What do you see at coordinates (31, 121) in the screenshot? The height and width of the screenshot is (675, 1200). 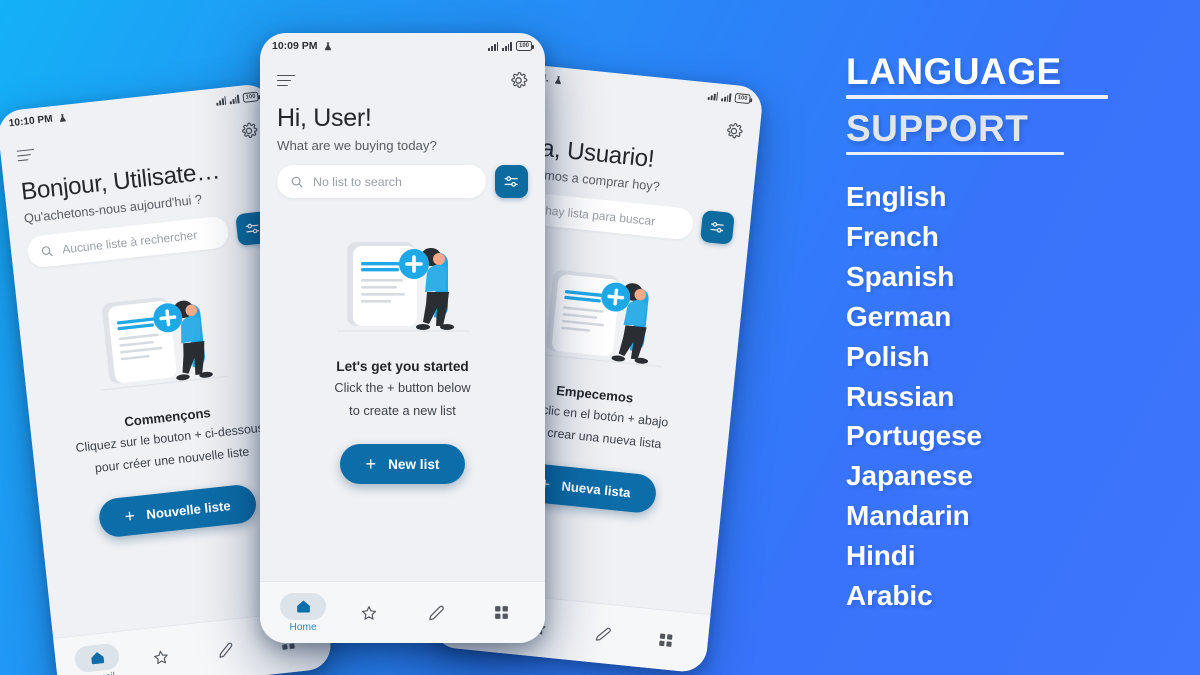 I see `status-time: 10:10 PM` at bounding box center [31, 121].